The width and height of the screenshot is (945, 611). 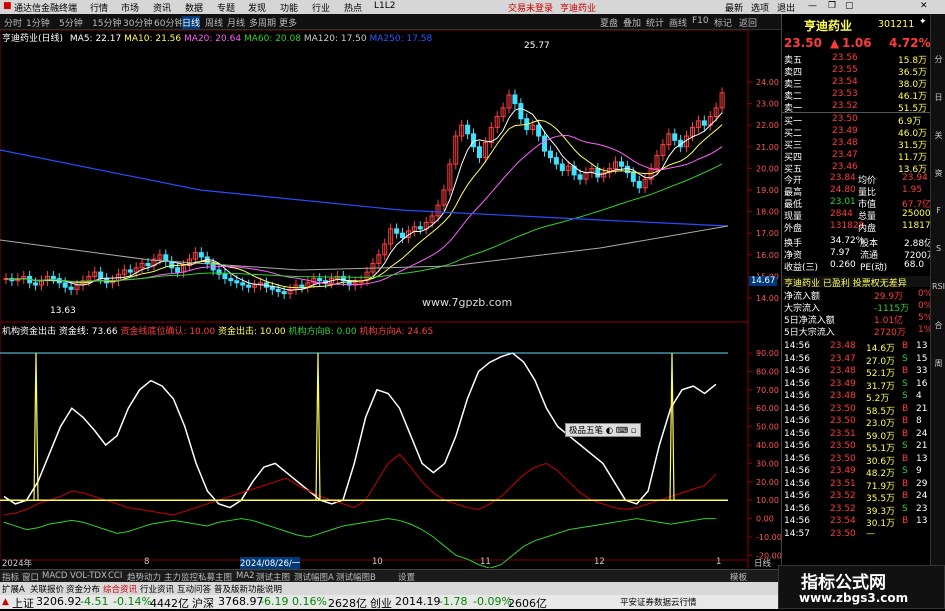 I want to click on tool-stats: 统计, so click(x=655, y=22).